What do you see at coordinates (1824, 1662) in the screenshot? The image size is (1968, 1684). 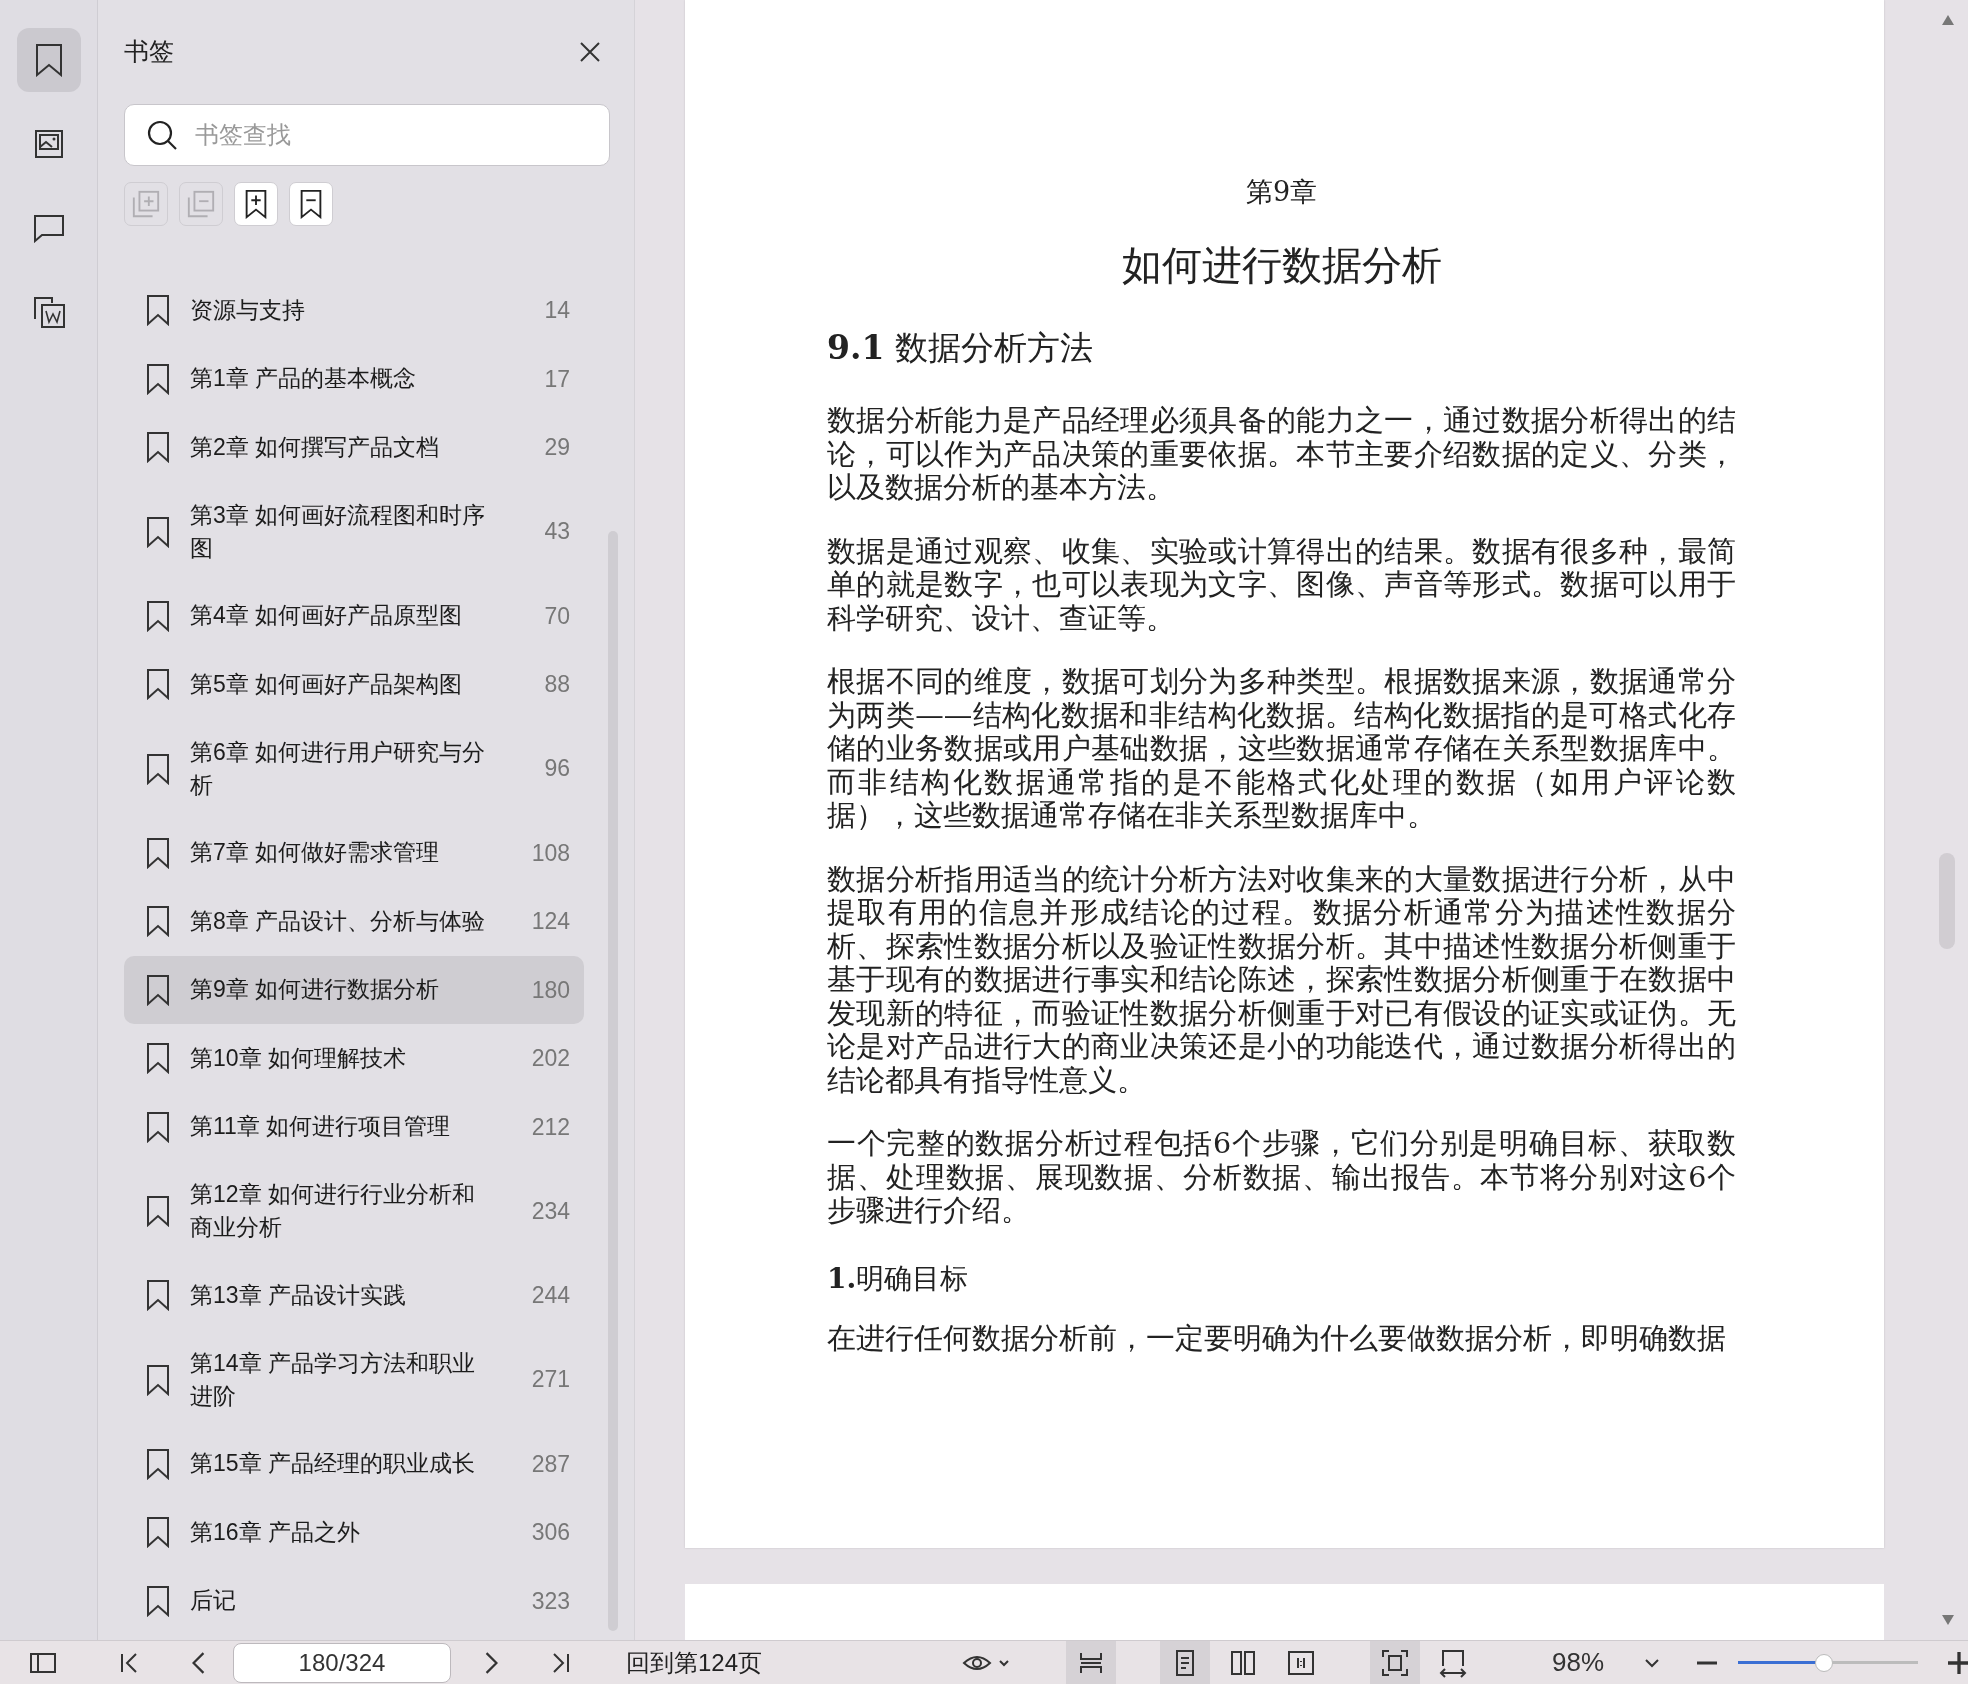 I see `slider-thumb` at bounding box center [1824, 1662].